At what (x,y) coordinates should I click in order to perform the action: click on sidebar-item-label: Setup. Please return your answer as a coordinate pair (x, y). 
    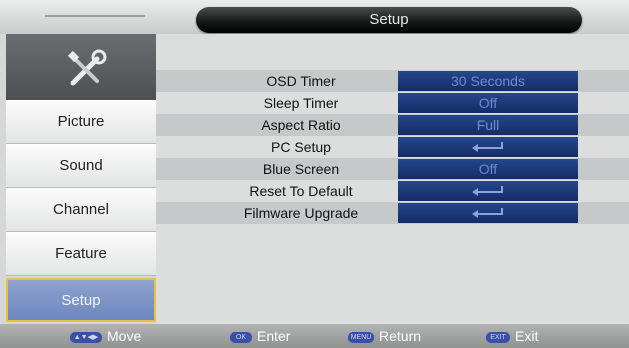
    Looking at the image, I should click on (81, 300).